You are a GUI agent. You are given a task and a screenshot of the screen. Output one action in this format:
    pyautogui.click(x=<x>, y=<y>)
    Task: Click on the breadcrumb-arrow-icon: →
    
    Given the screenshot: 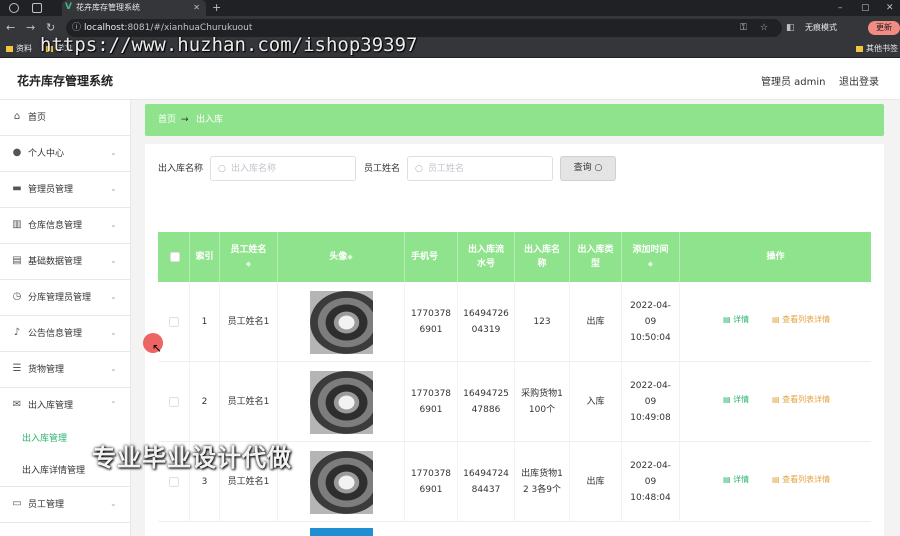 What is the action you would take?
    pyautogui.click(x=185, y=120)
    